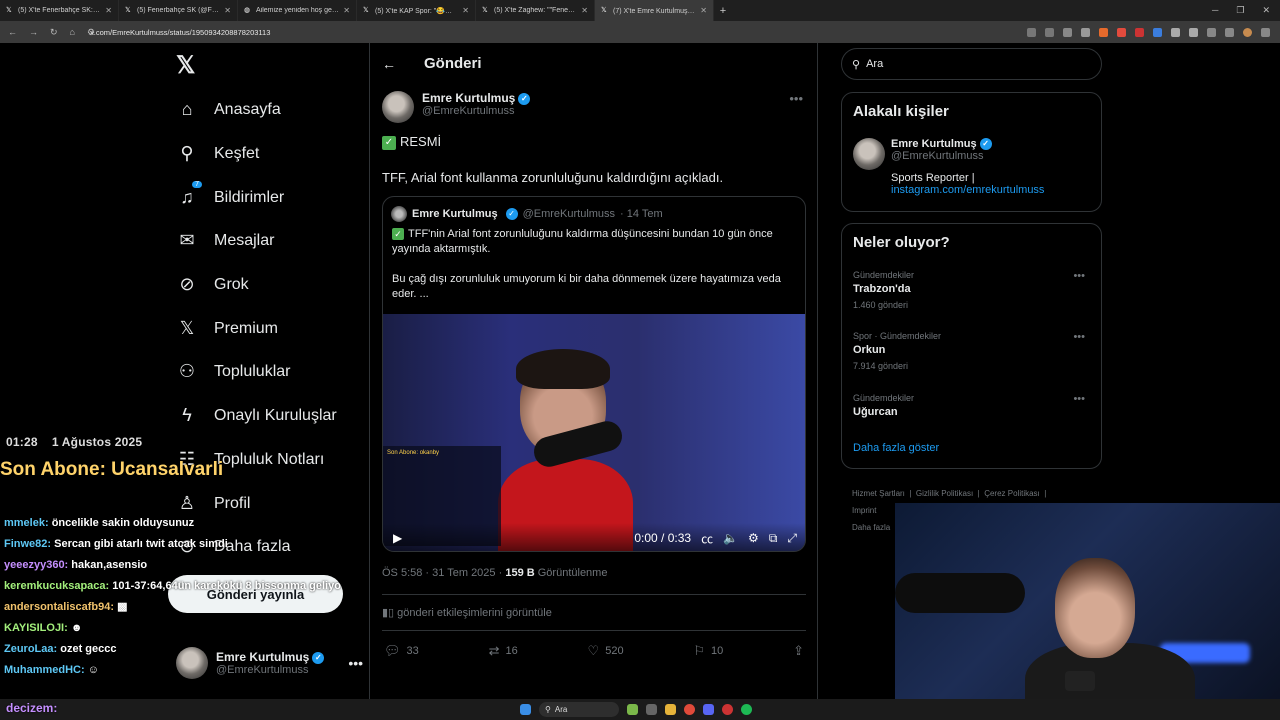 Image resolution: width=1280 pixels, height=720 pixels. What do you see at coordinates (297, 10) in the screenshot?
I see `browser-tab: ◍Ailemize yeniden hoş geldin M✕` at bounding box center [297, 10].